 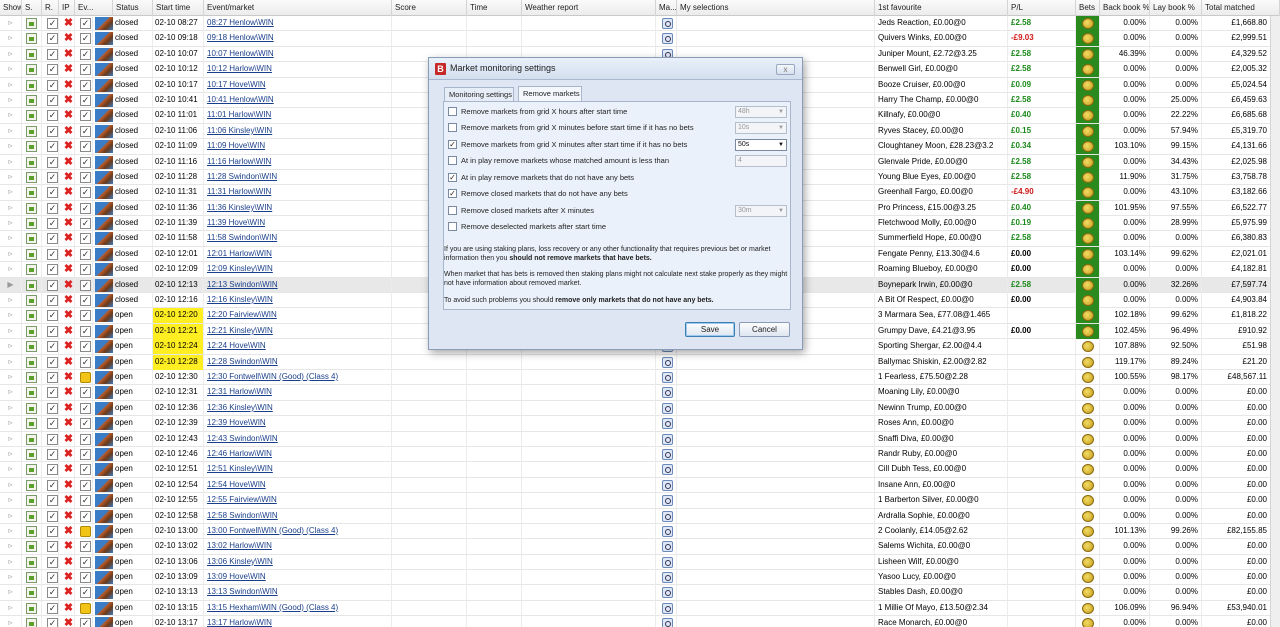 I want to click on event-link: 12:51 Kinsley\WIN, so click(x=298, y=470).